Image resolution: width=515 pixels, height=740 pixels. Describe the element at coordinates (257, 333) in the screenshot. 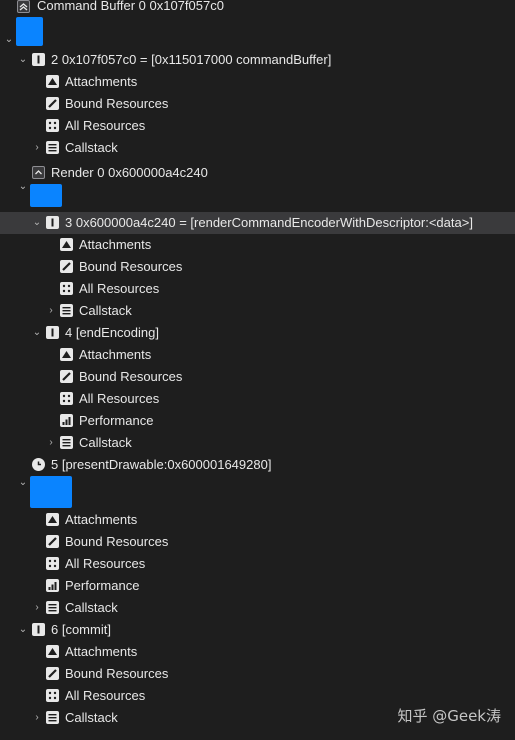

I see `command-4-row: ⌄ 4 [endEncoding]` at that location.